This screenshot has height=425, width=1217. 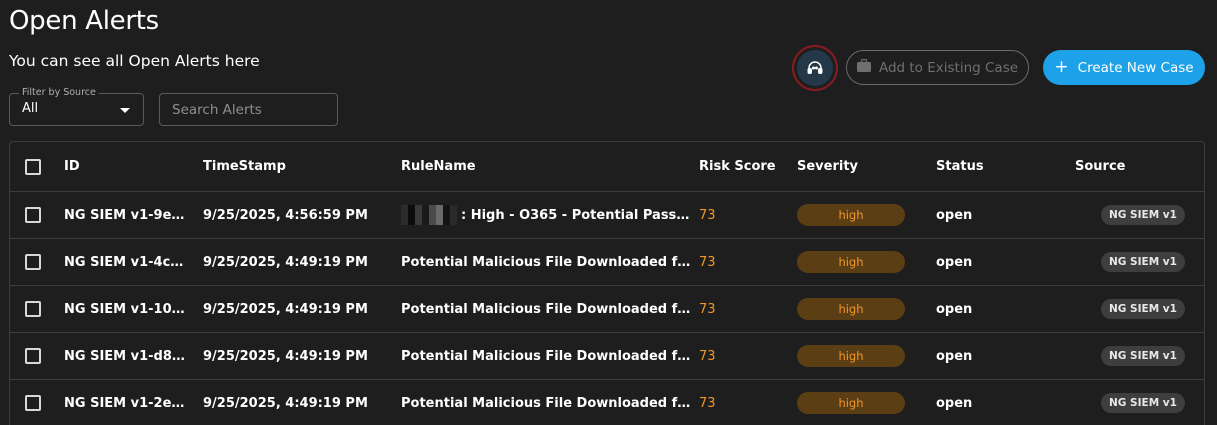 I want to click on alert-timestamp: 9/25/2025, 4:56:59 PM, so click(x=285, y=215).